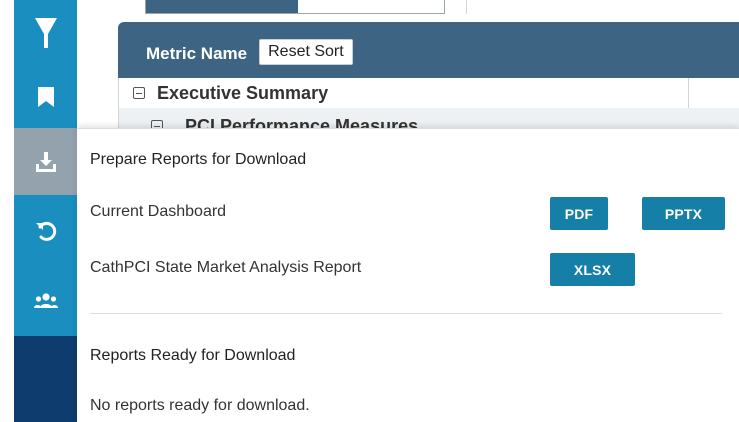 The width and height of the screenshot is (739, 422). Describe the element at coordinates (158, 211) in the screenshot. I see `current-dashboard-label: Current Dashboard` at that location.